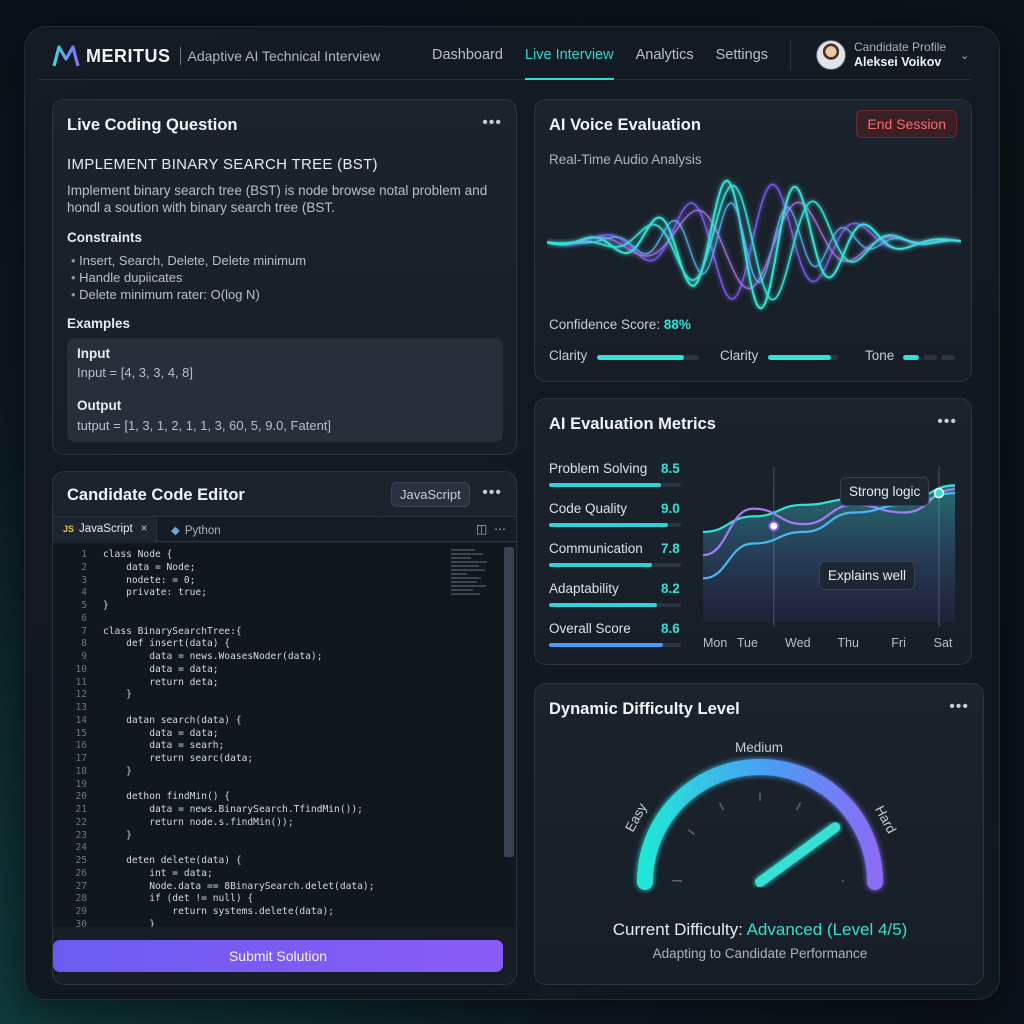 The height and width of the screenshot is (1024, 1024). I want to click on profile-menu: Candidate Profile Aleksei Voikov ⌄, so click(892, 55).